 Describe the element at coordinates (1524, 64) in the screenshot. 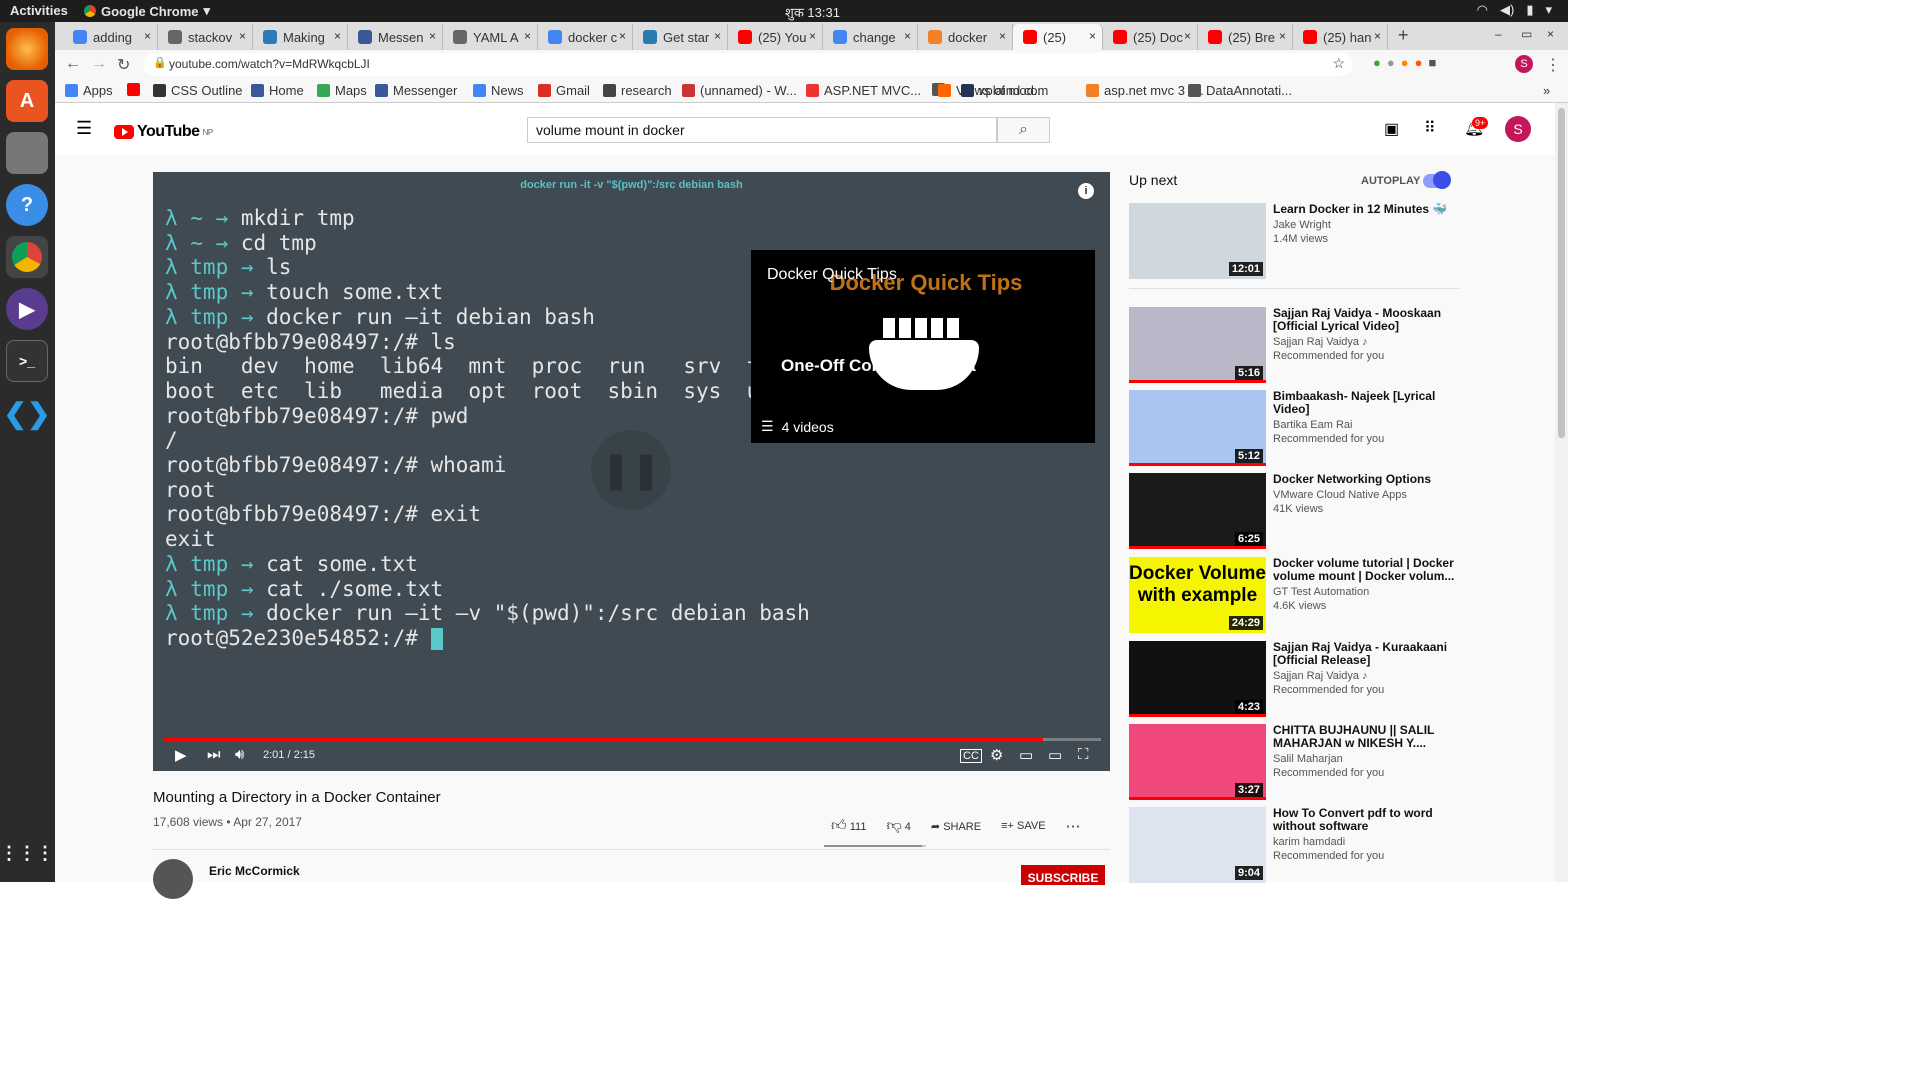

I see `profile-avatar: S` at that location.